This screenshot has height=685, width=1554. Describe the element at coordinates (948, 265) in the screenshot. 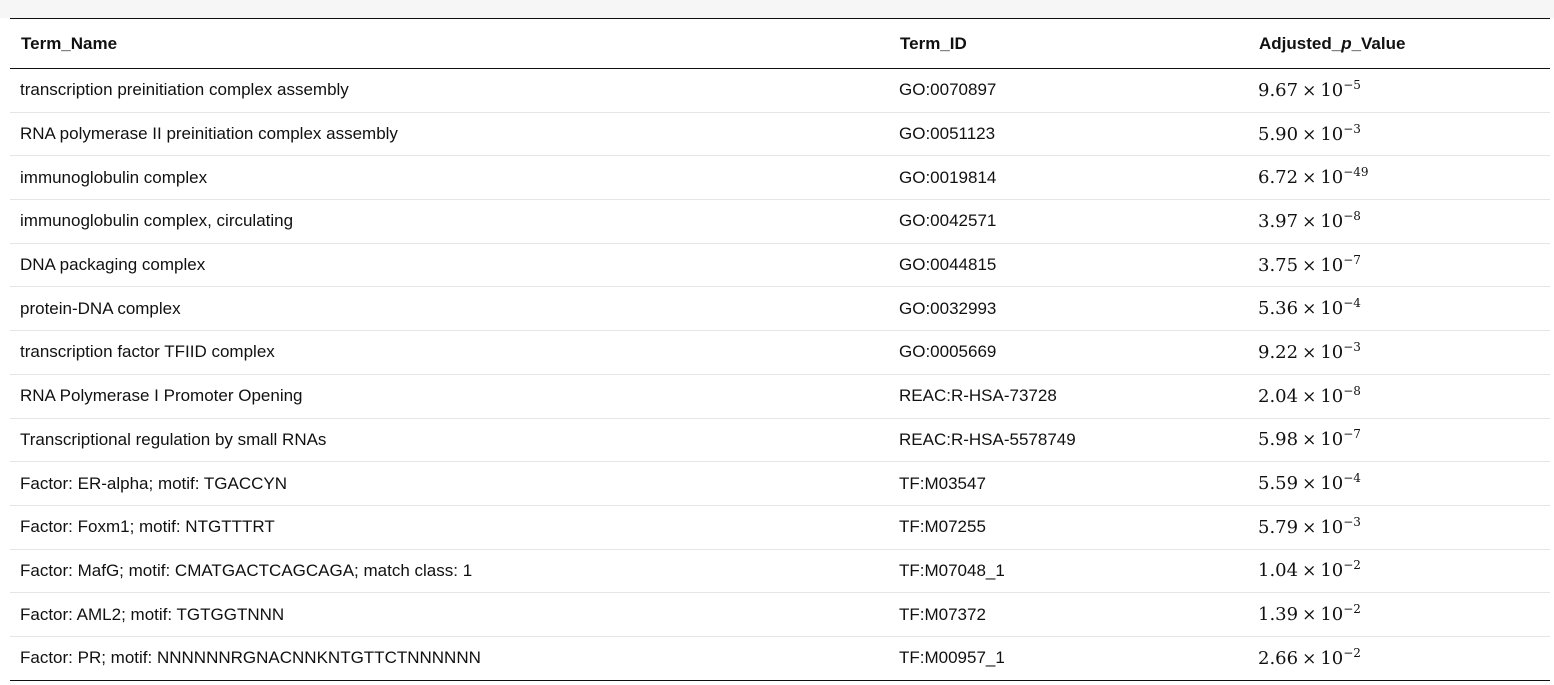

I see `term-id-cell: GO:0044815` at that location.